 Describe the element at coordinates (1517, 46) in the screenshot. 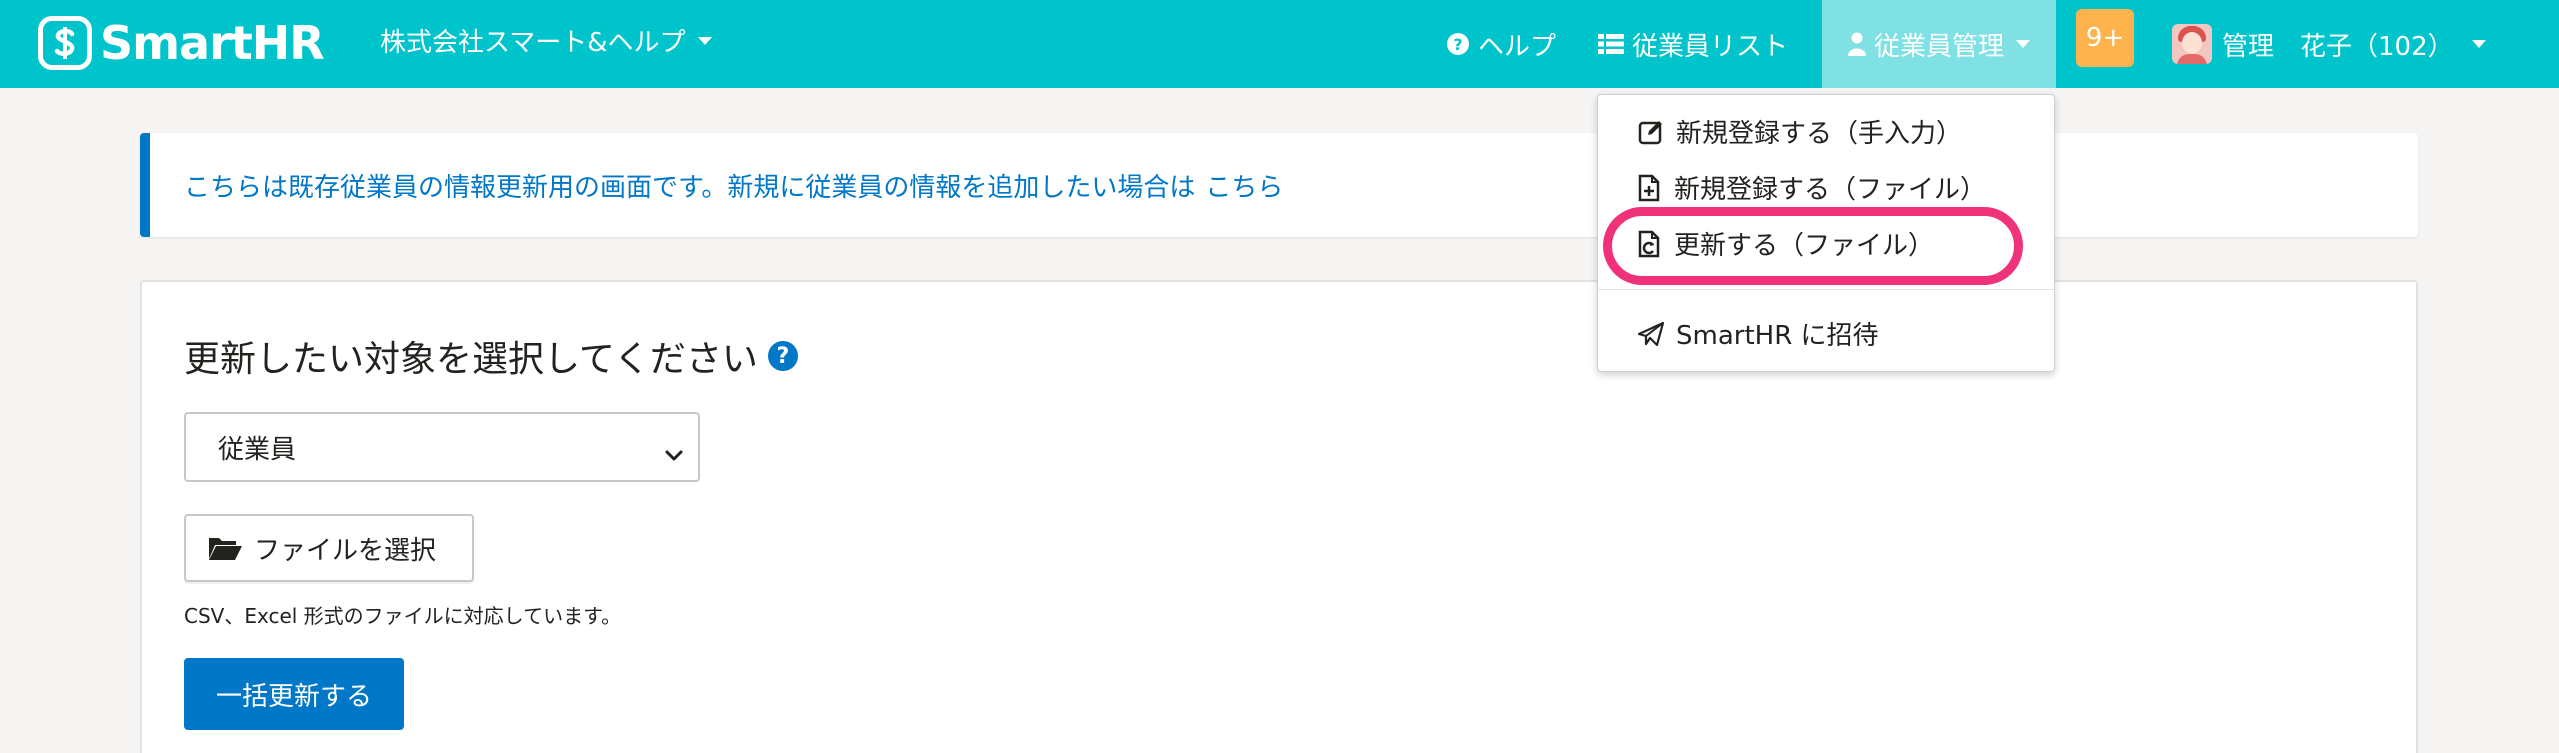

I see `nav-help-label: ヘルプ` at that location.